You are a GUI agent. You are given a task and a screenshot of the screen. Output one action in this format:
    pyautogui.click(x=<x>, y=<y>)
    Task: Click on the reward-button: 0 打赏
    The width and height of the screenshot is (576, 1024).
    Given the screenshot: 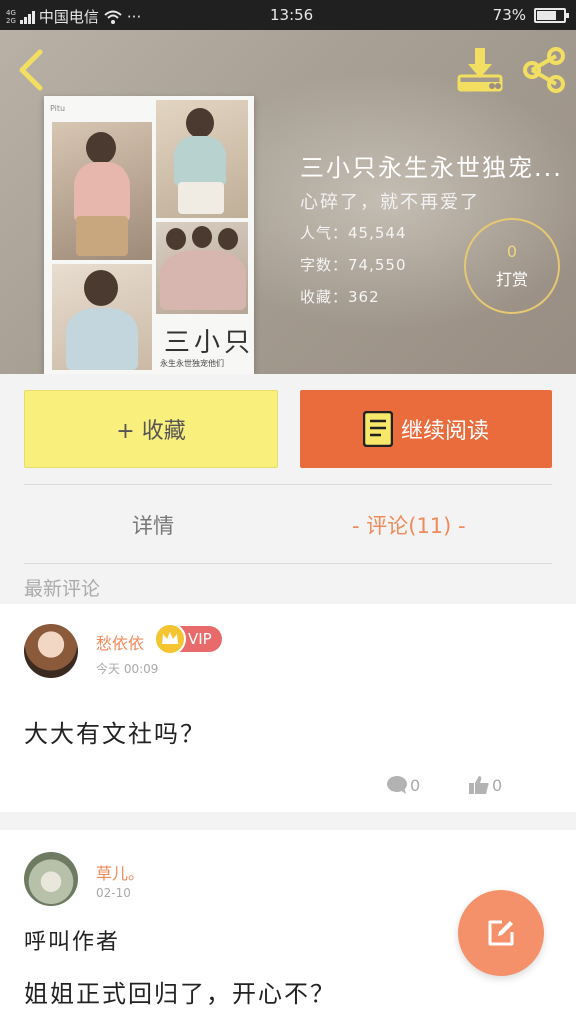 What is the action you would take?
    pyautogui.click(x=512, y=266)
    